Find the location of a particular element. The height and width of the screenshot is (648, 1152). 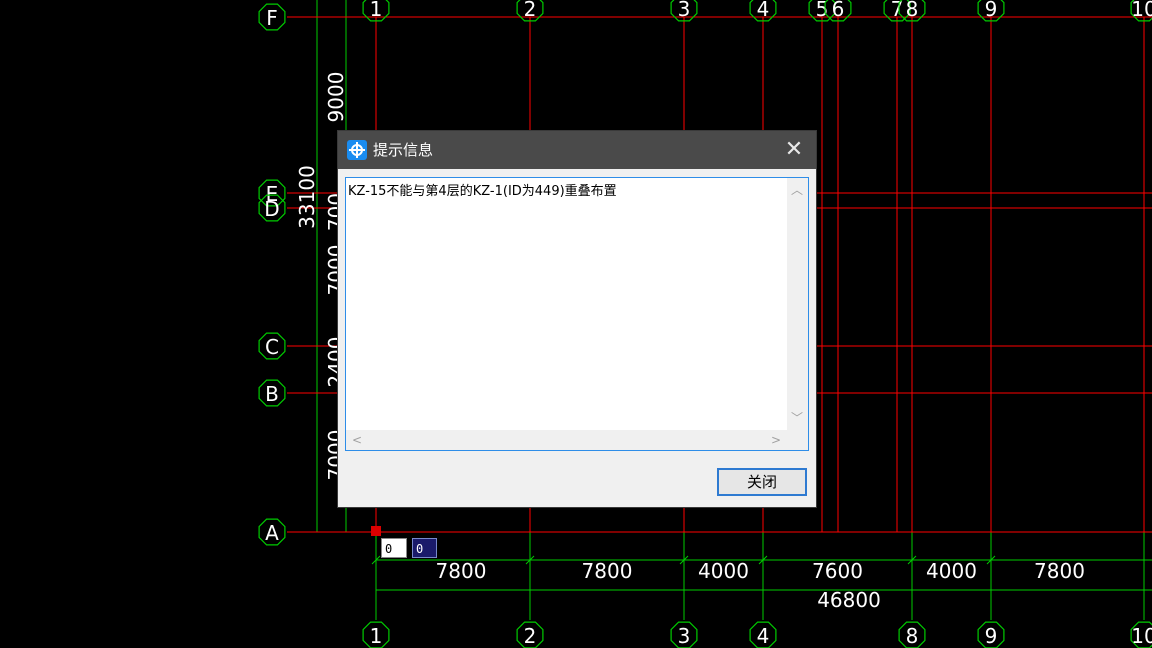

coord-x-input: 0 is located at coordinates (394, 548).